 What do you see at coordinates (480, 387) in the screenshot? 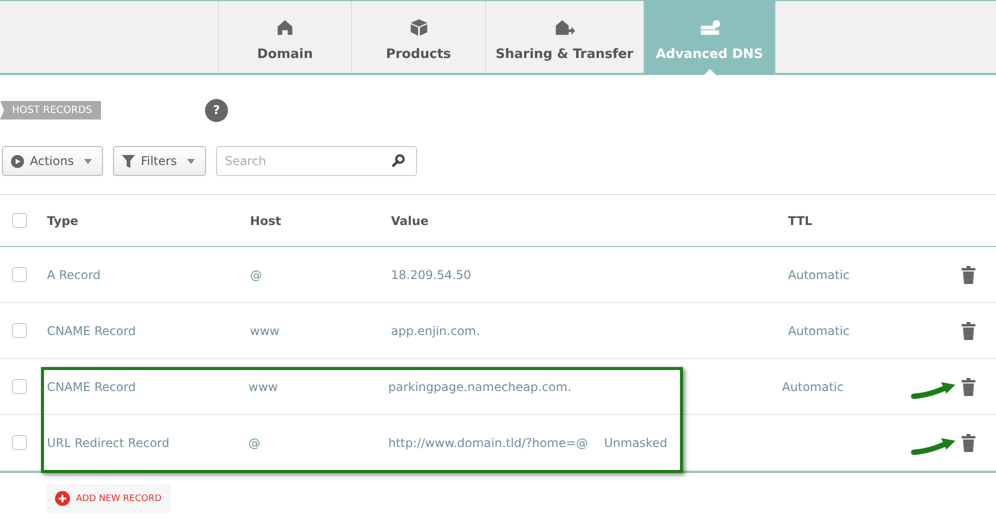
I see `table-cell: parkingpage.namecheap.com.` at bounding box center [480, 387].